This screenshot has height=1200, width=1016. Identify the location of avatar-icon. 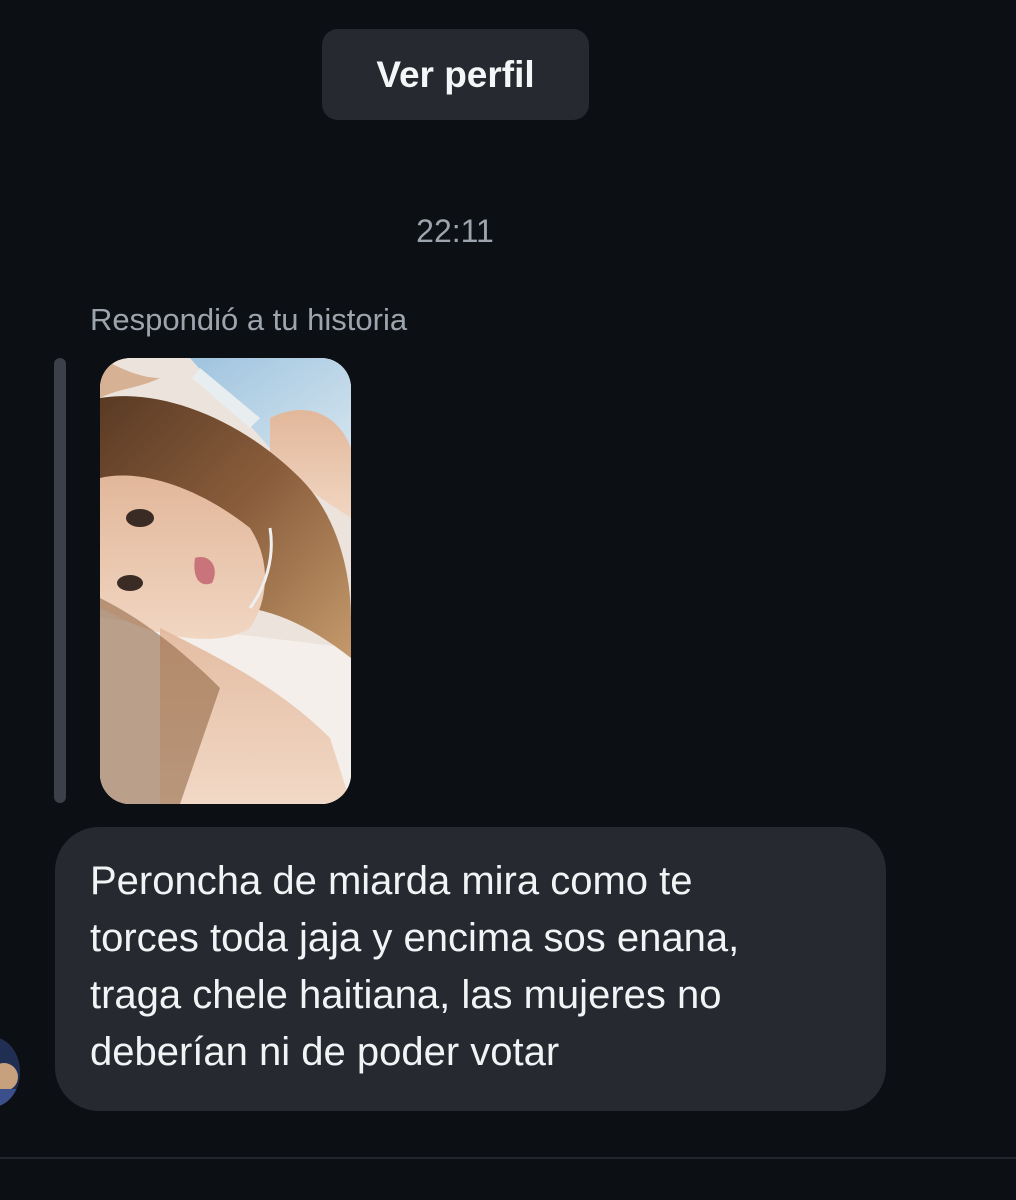
(10, 1072).